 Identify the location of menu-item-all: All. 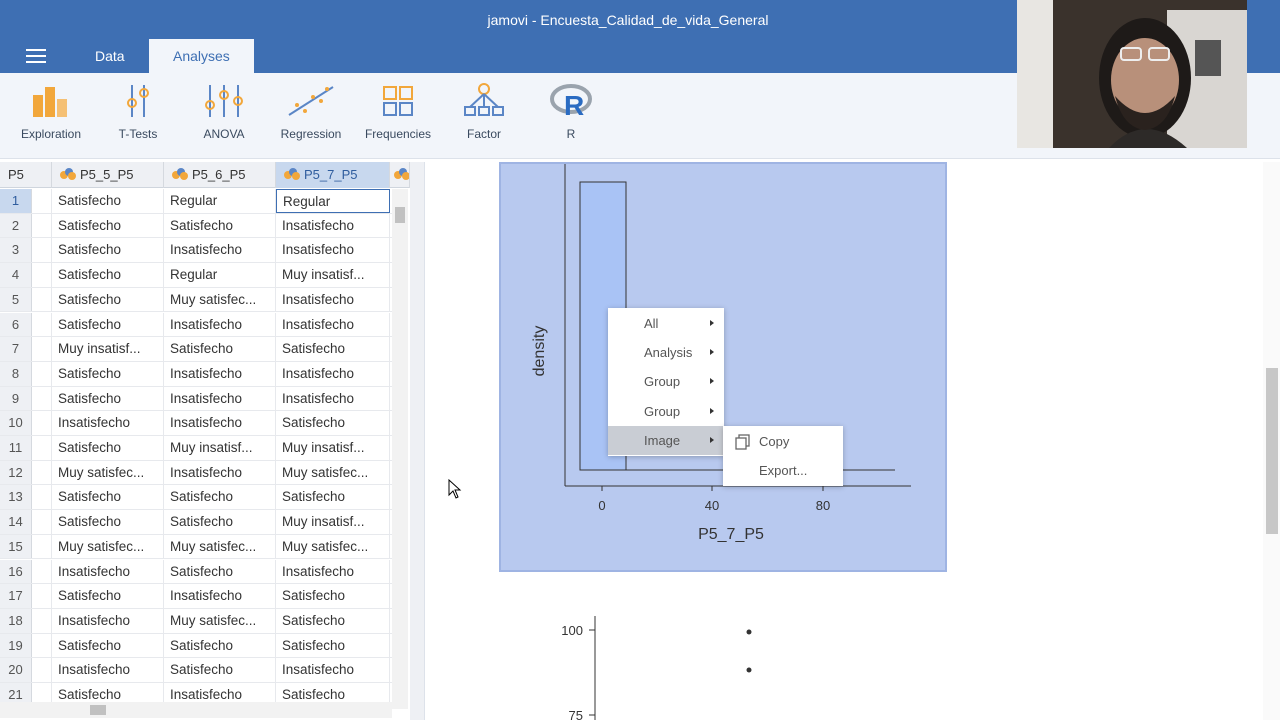
(666, 323).